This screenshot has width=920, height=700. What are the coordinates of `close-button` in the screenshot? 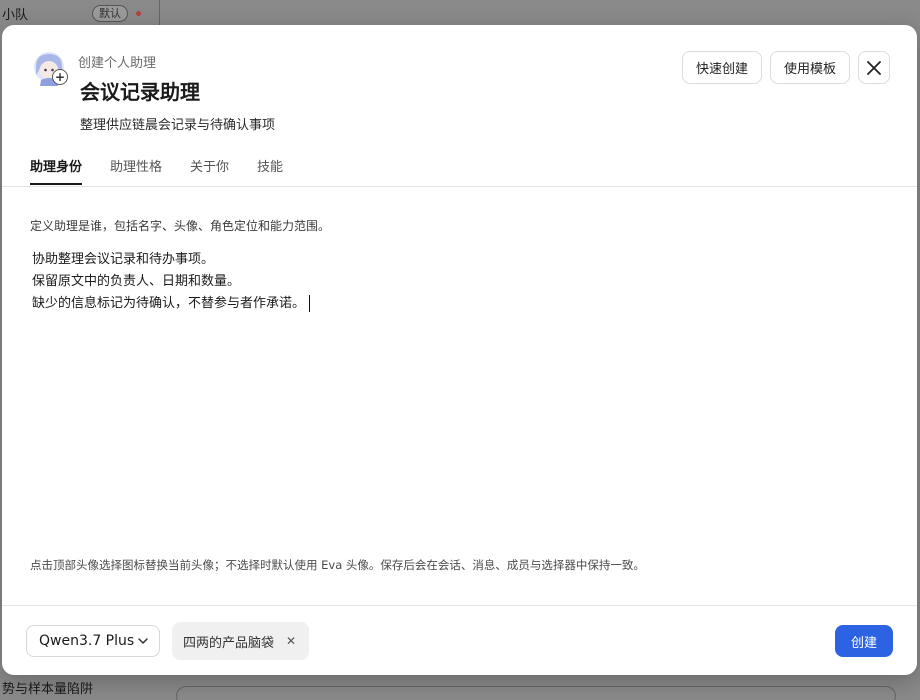 It's located at (874, 67).